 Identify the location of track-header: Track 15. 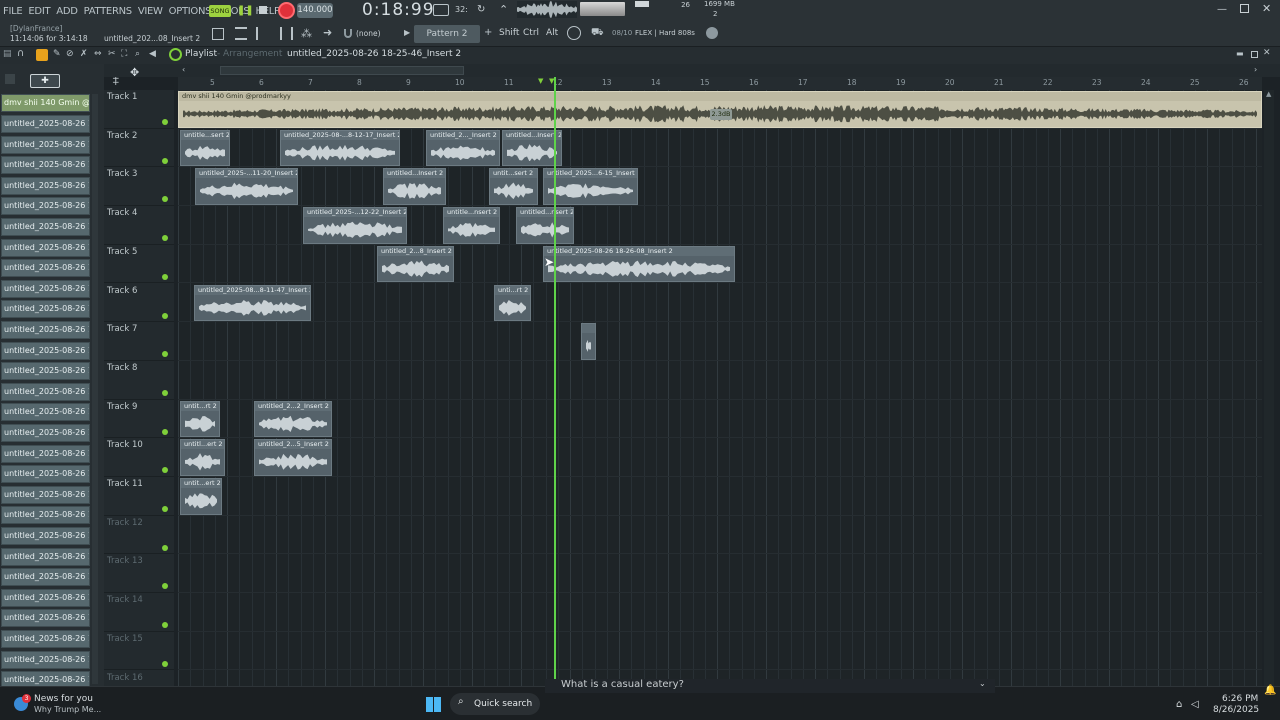
(139, 651).